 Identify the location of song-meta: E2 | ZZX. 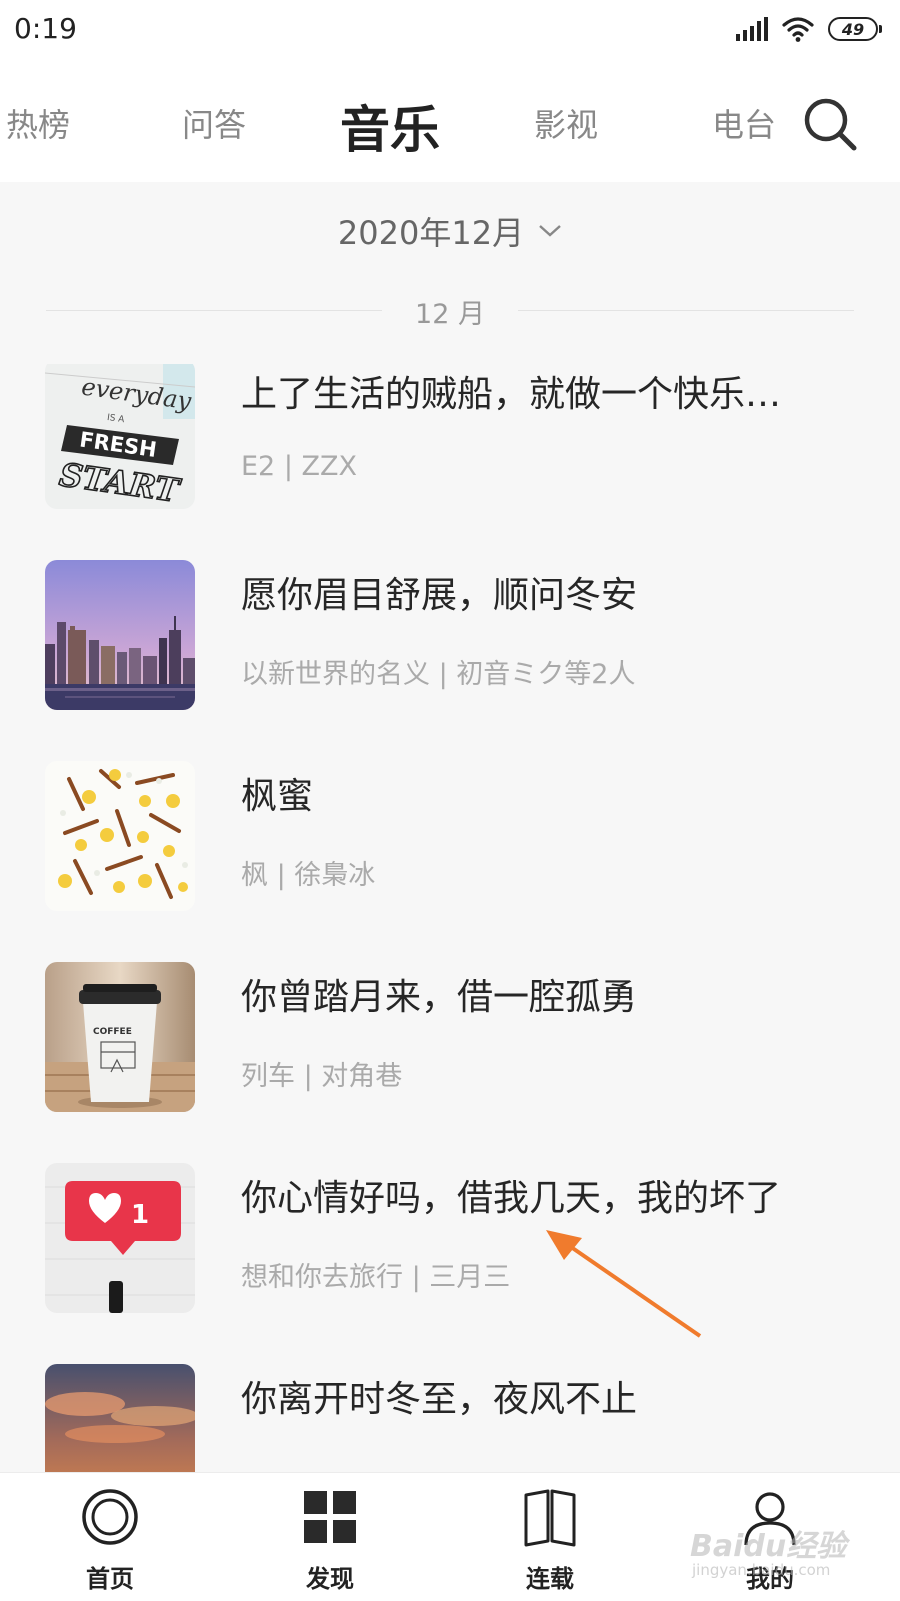
(299, 466).